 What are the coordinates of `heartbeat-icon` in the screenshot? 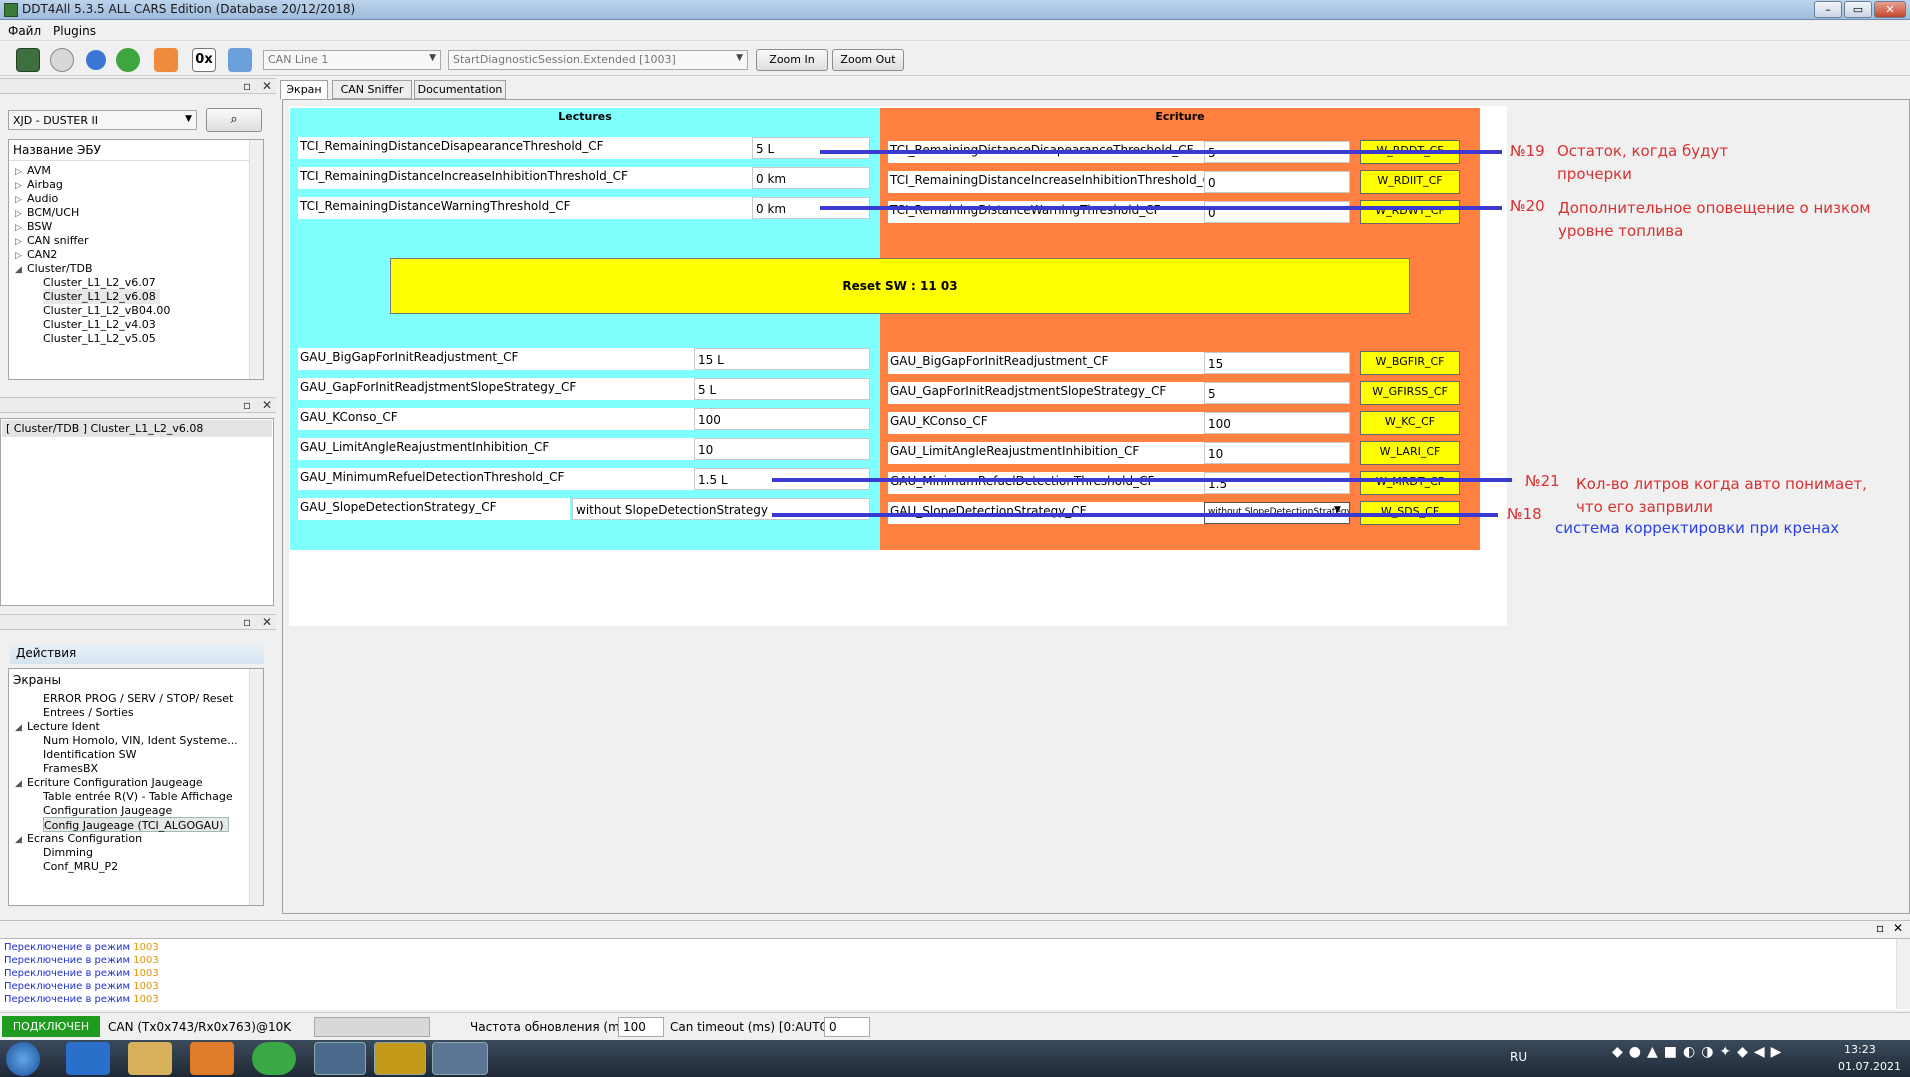 It's located at (166, 60).